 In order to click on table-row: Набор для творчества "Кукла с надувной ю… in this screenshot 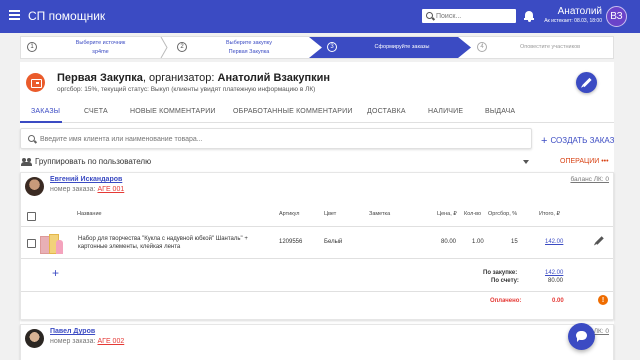, I will do `click(317, 243)`.